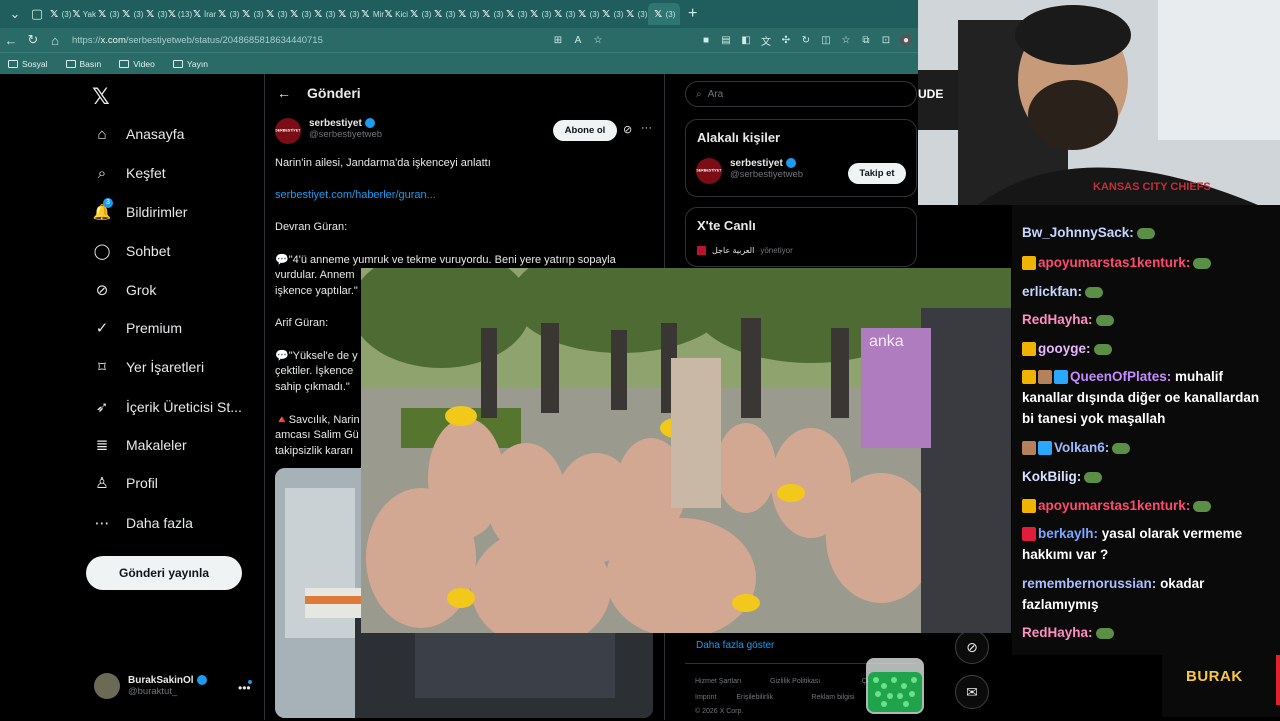 The height and width of the screenshot is (721, 1280). Describe the element at coordinates (846, 40) in the screenshot. I see `favorites-icon: ☆` at that location.